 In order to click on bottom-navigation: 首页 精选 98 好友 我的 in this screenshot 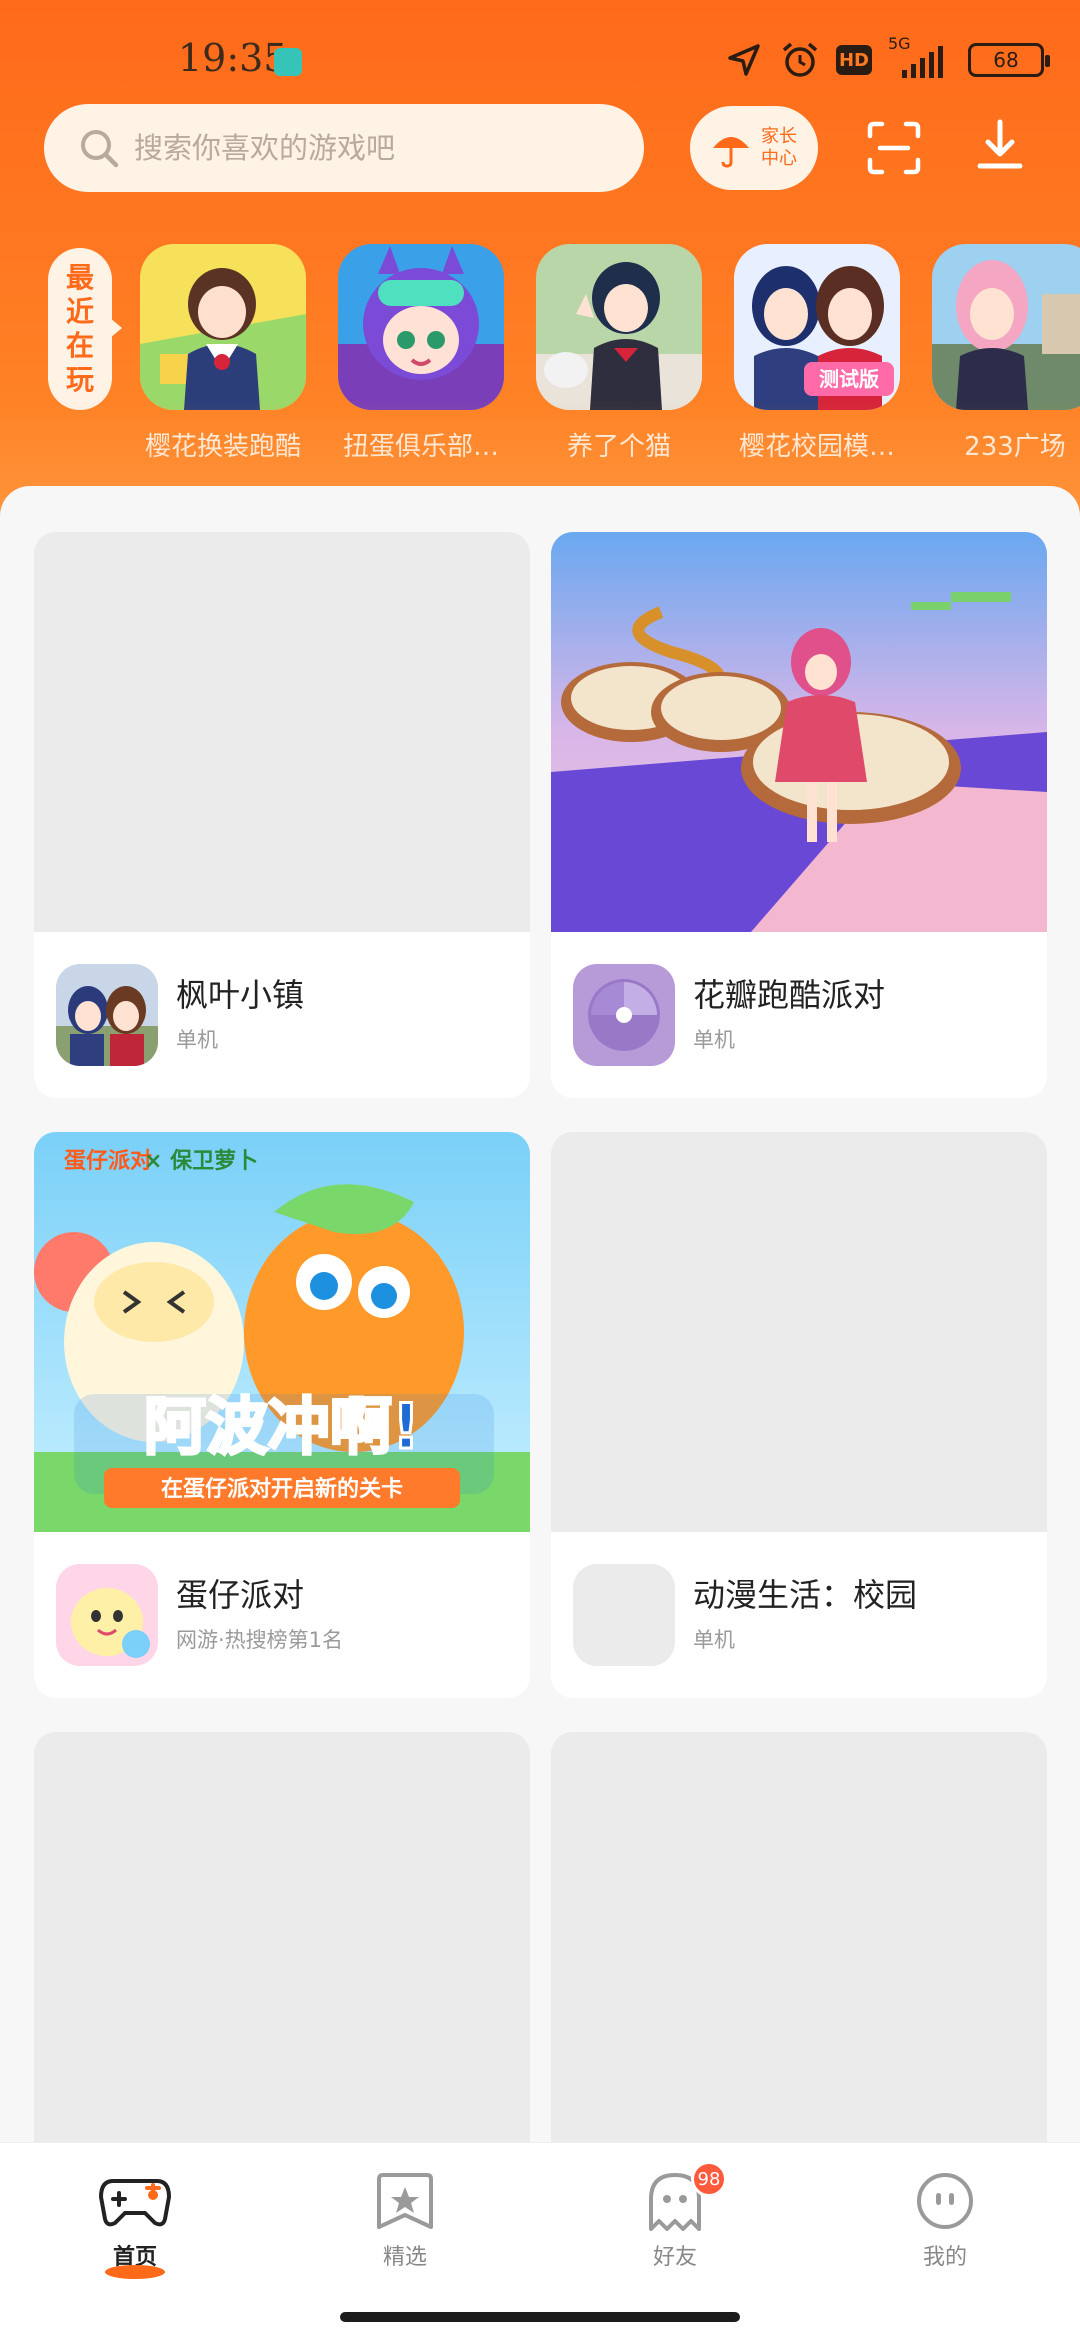, I will do `click(540, 2241)`.